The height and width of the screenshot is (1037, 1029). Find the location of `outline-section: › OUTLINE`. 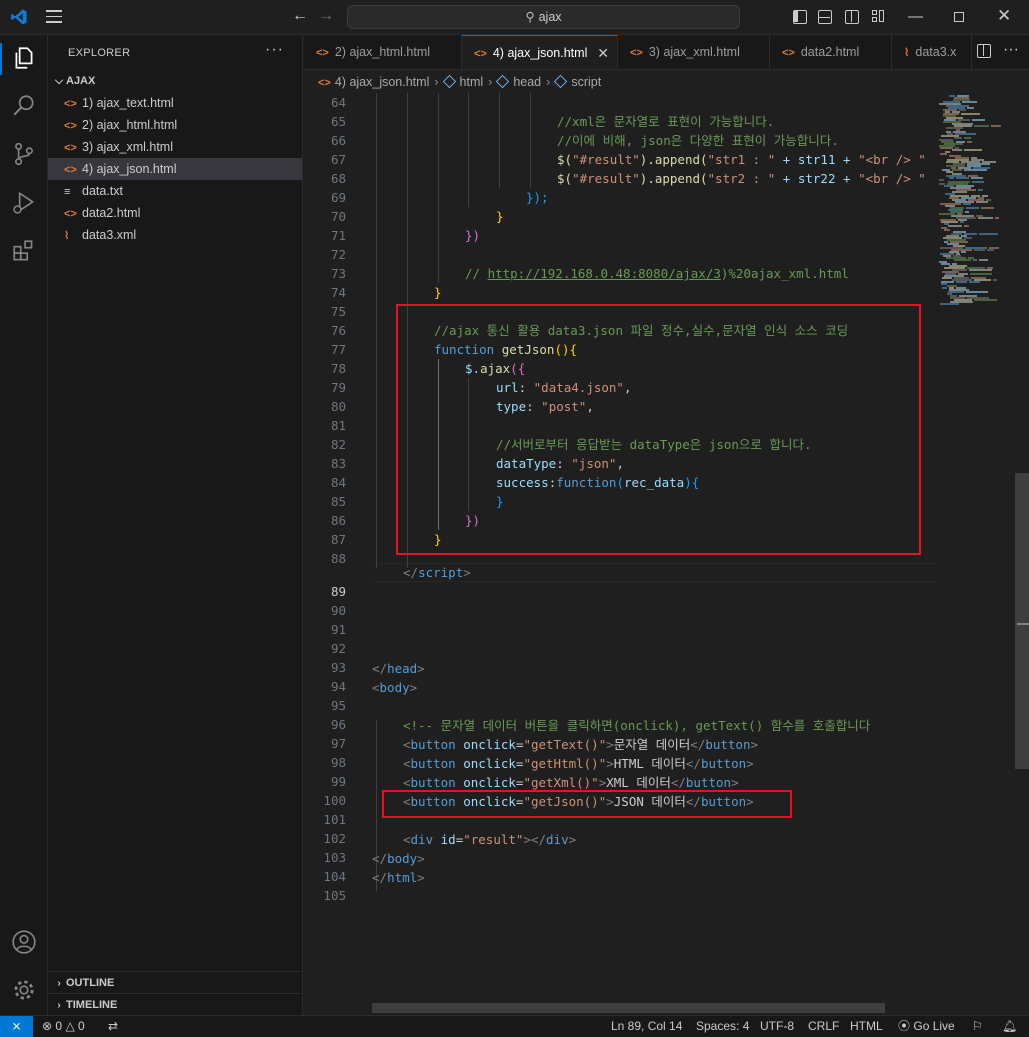

outline-section: › OUTLINE is located at coordinates (175, 982).